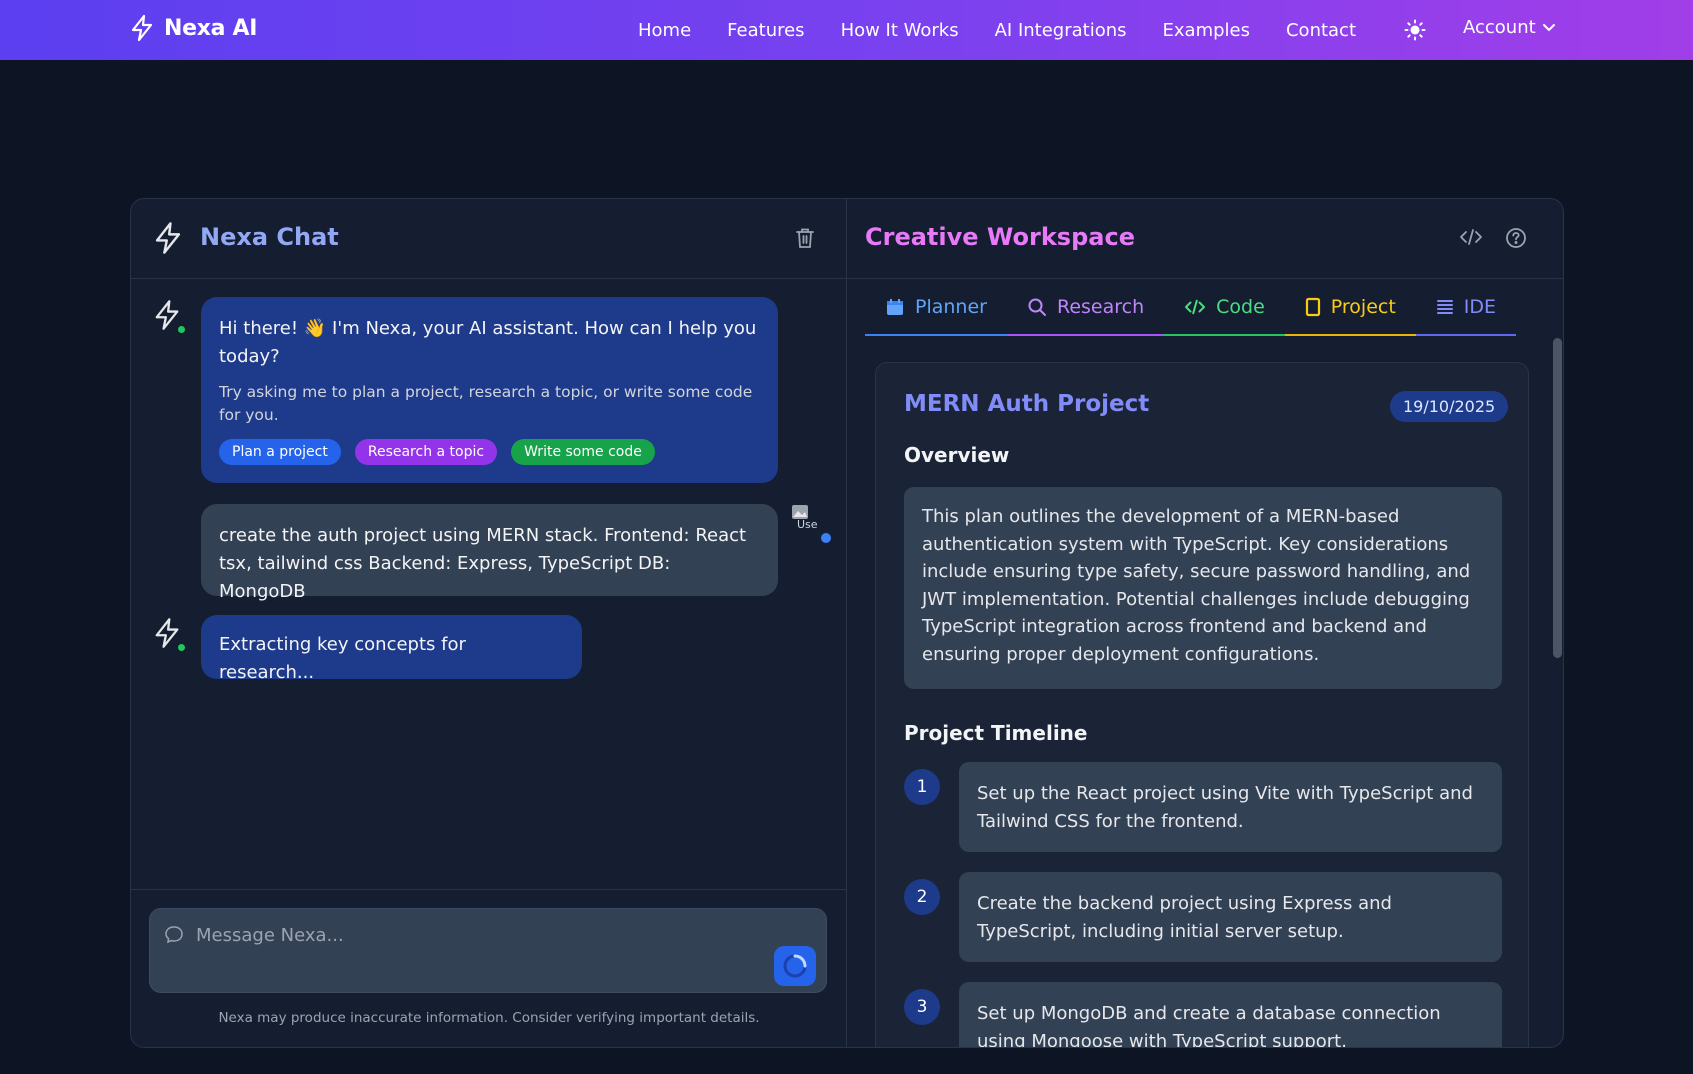 Image resolution: width=1693 pixels, height=1074 pixels. Describe the element at coordinates (1415, 30) in the screenshot. I see `sun-icon` at that location.